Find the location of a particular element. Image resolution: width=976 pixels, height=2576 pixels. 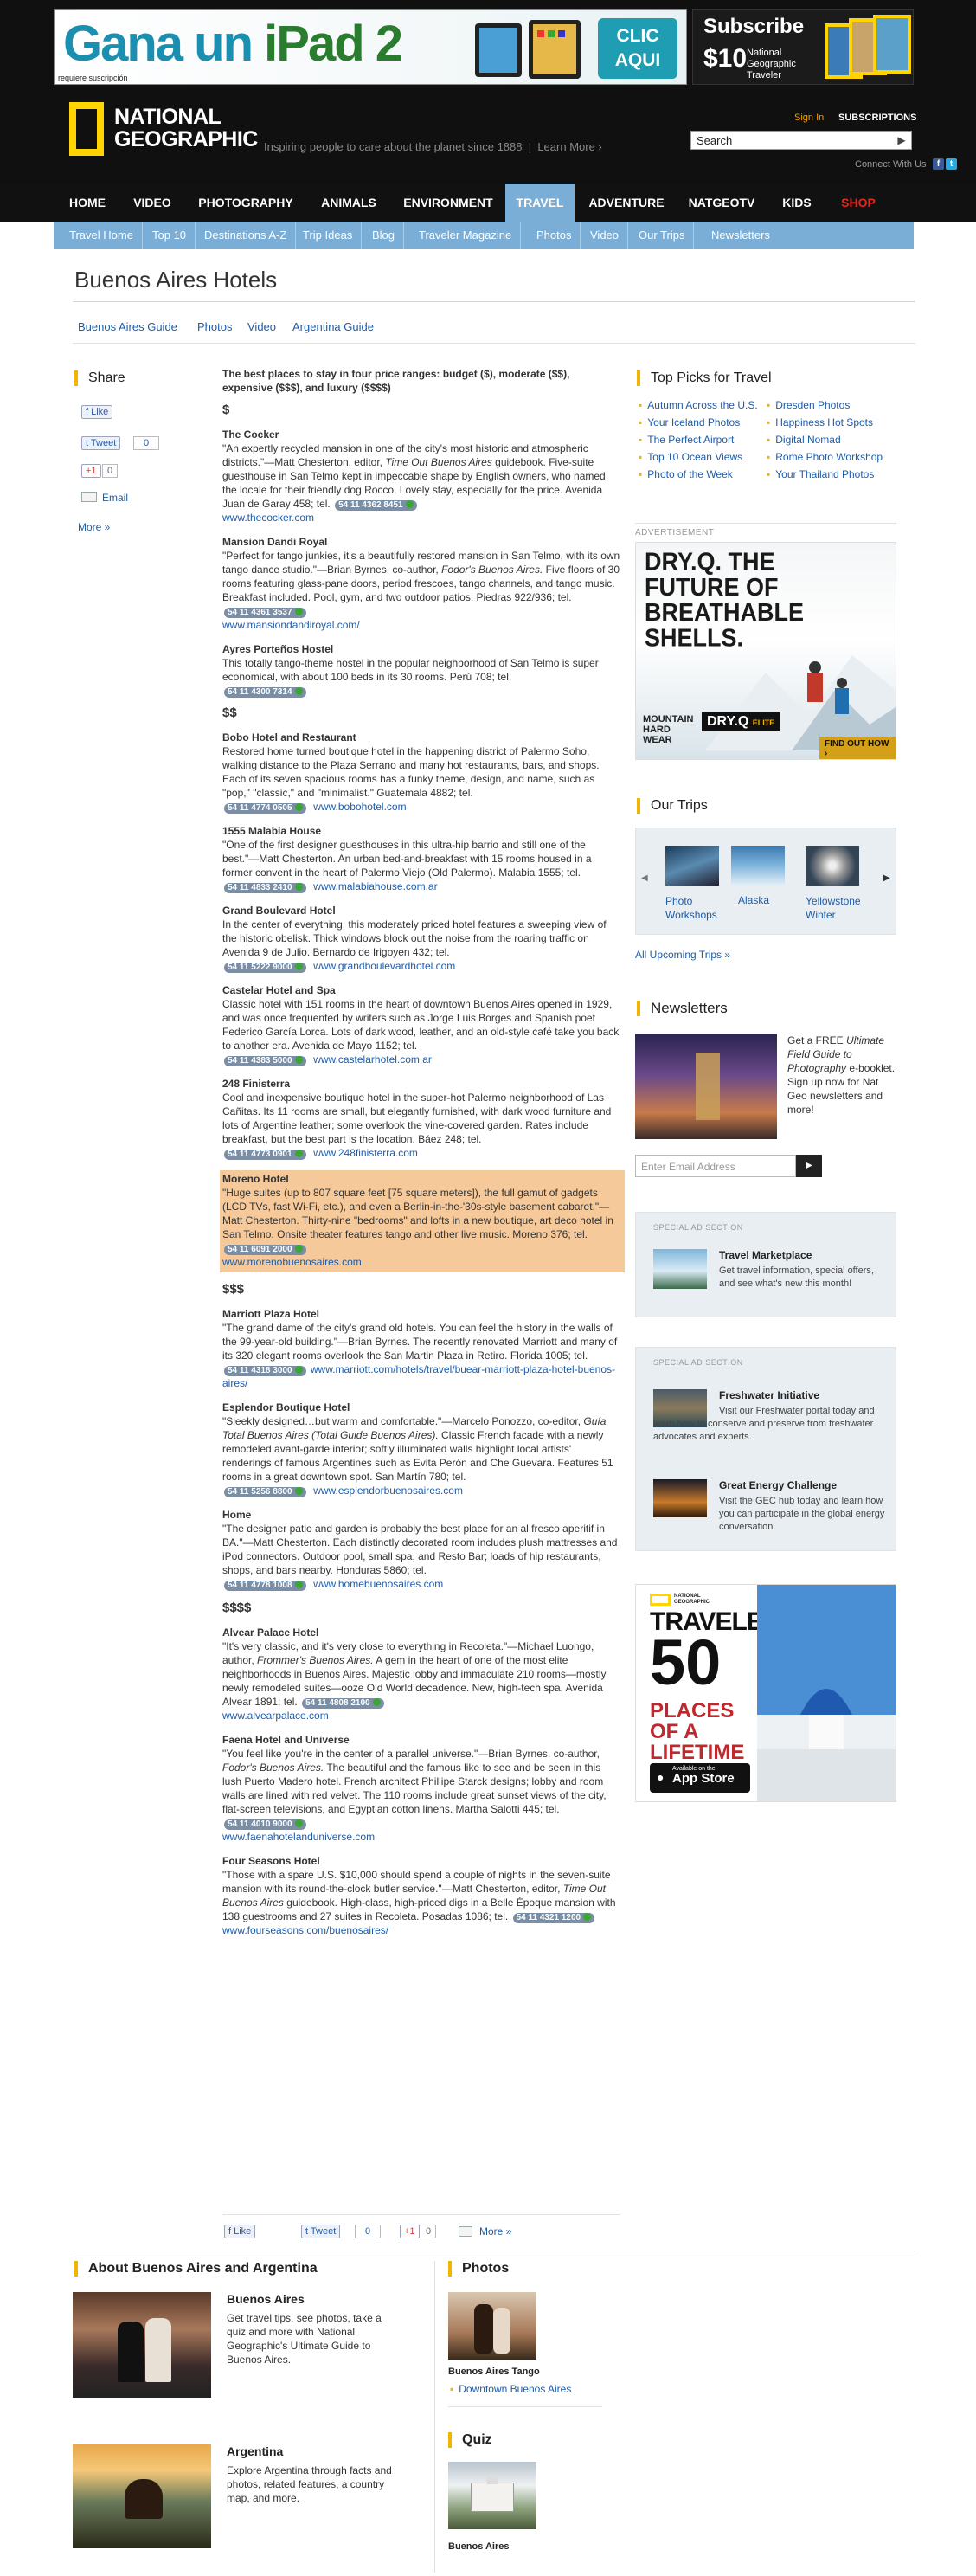

hotel-website-link: www.mansiondandiroyal.com/ is located at coordinates (291, 625).